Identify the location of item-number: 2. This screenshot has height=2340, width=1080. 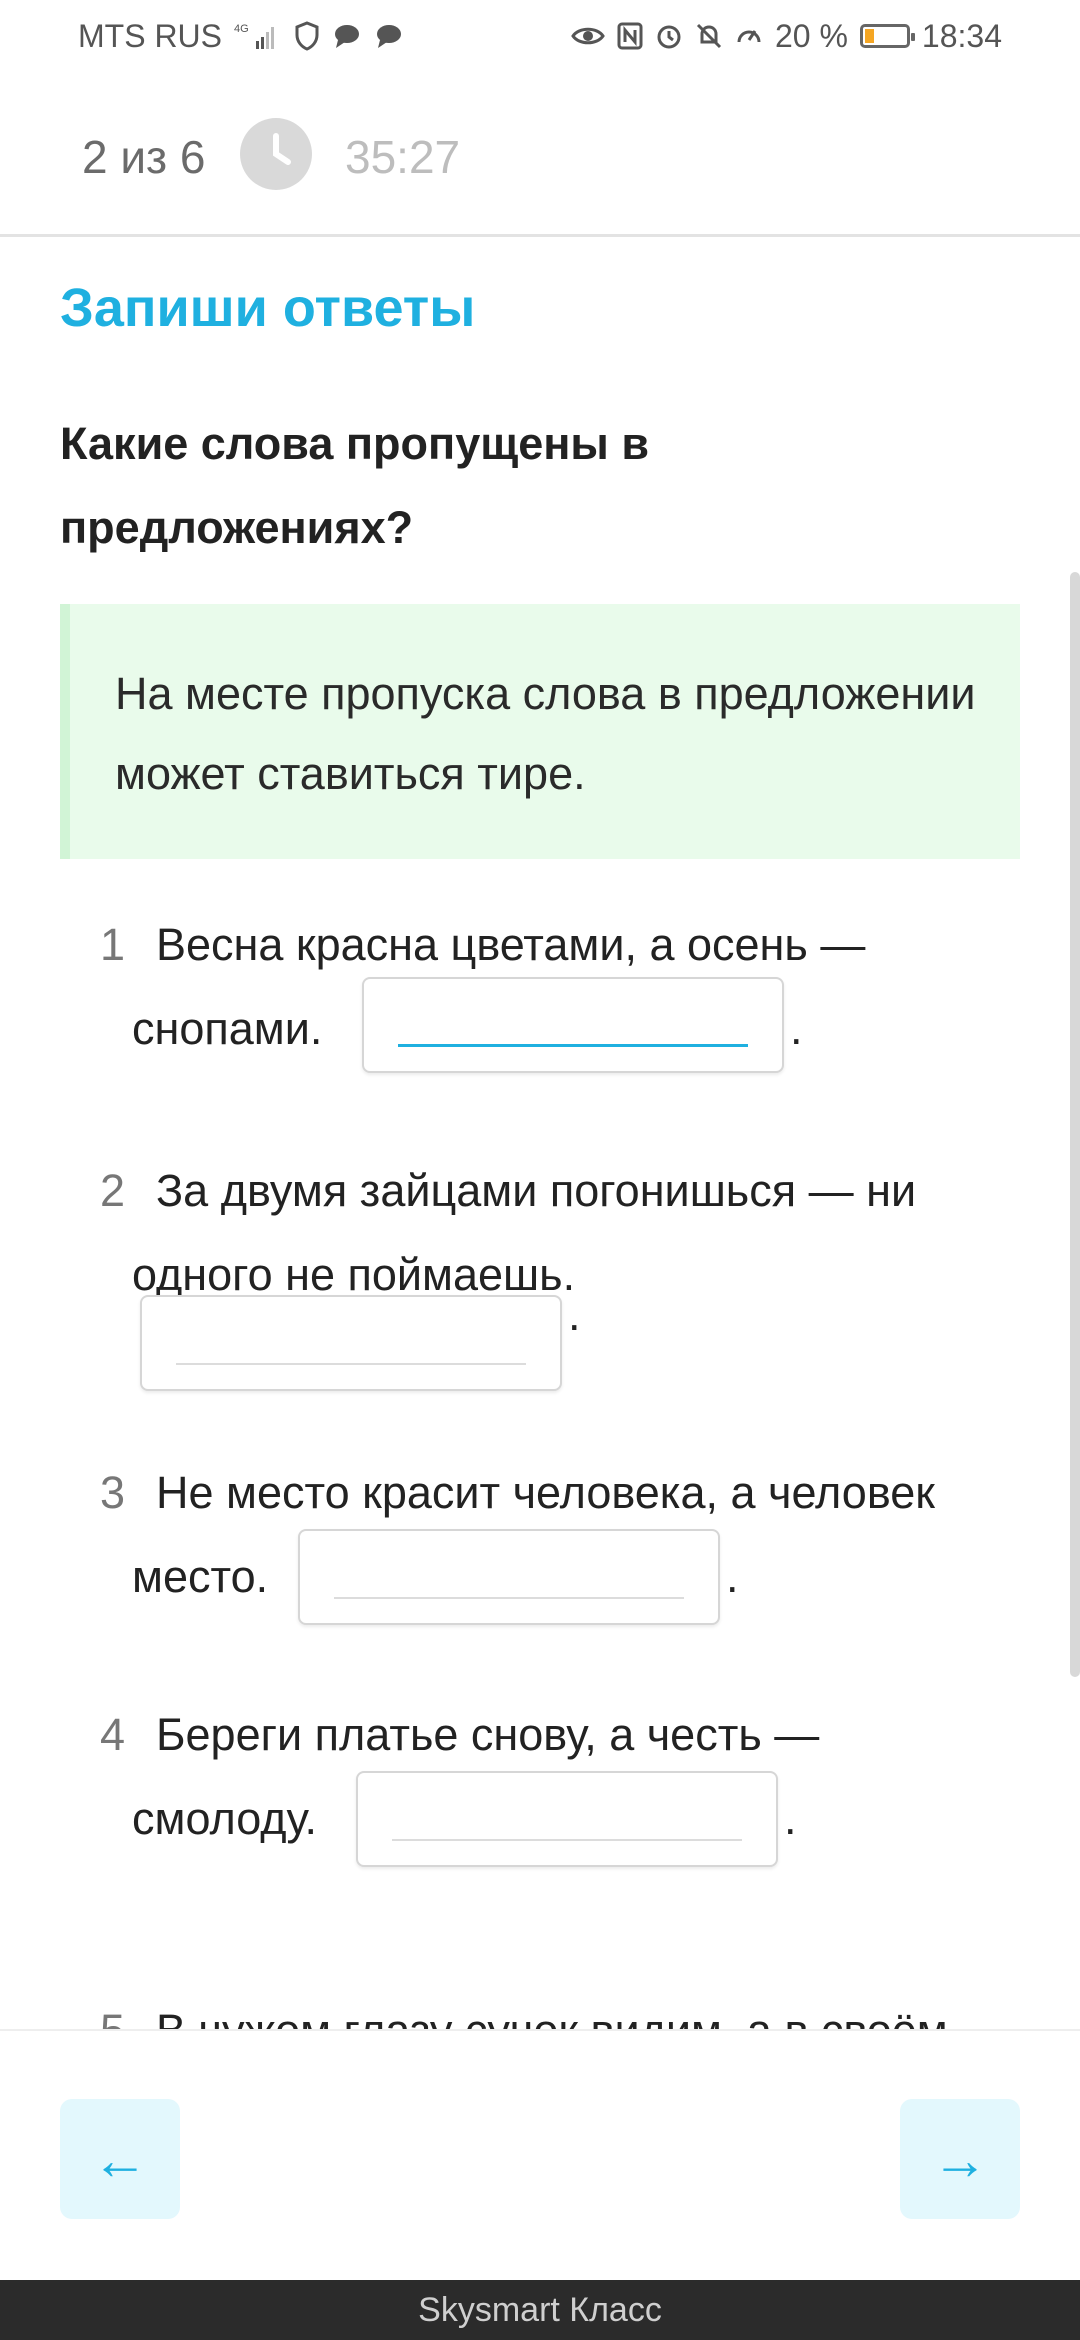
(113, 1190).